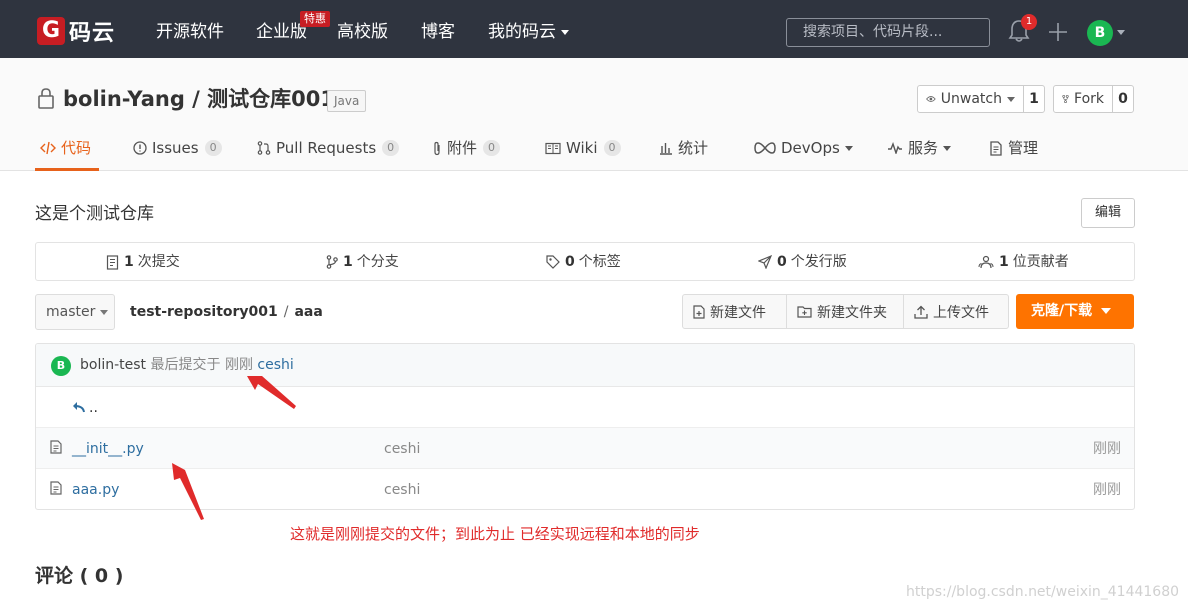 The height and width of the screenshot is (611, 1188). Describe the element at coordinates (71, 312) in the screenshot. I see `branch-name: master` at that location.